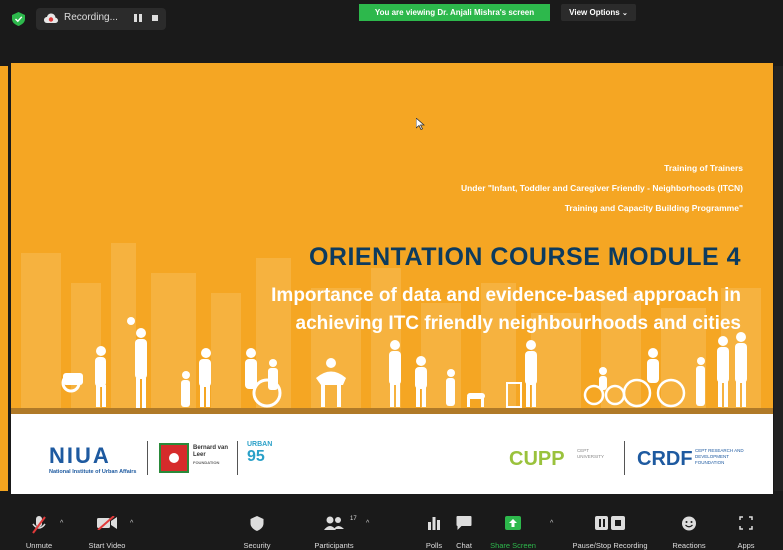  I want to click on cupp-logo-caption: CEPT UNIVERSITY, so click(591, 453).